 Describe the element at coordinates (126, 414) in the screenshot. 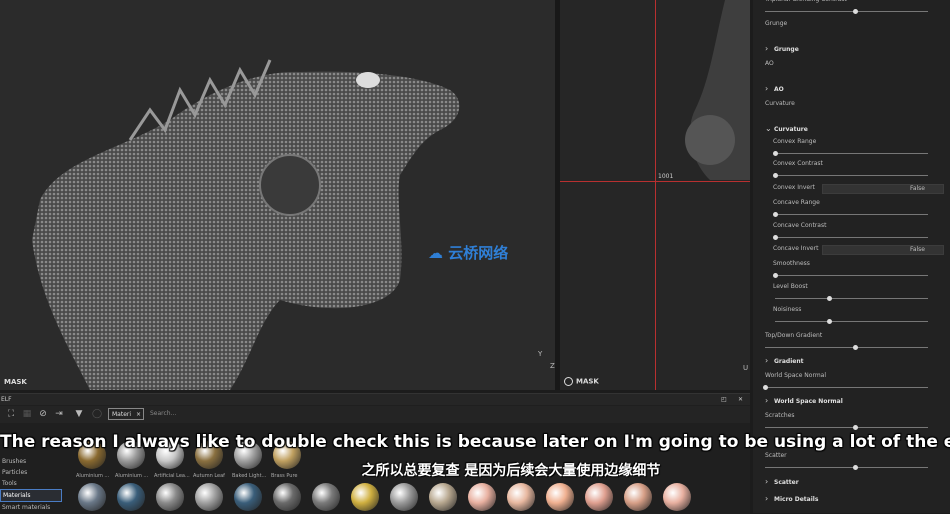

I see `filter-chip: Materi ×` at that location.